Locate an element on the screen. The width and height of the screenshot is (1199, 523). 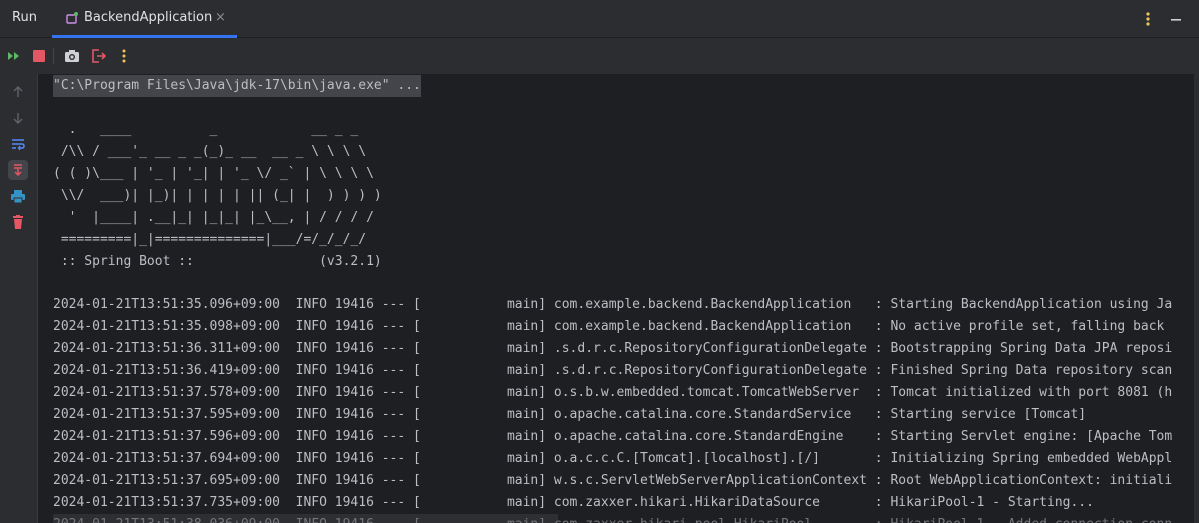
banner-line: . ____ _ __ _ _ is located at coordinates (206, 129).